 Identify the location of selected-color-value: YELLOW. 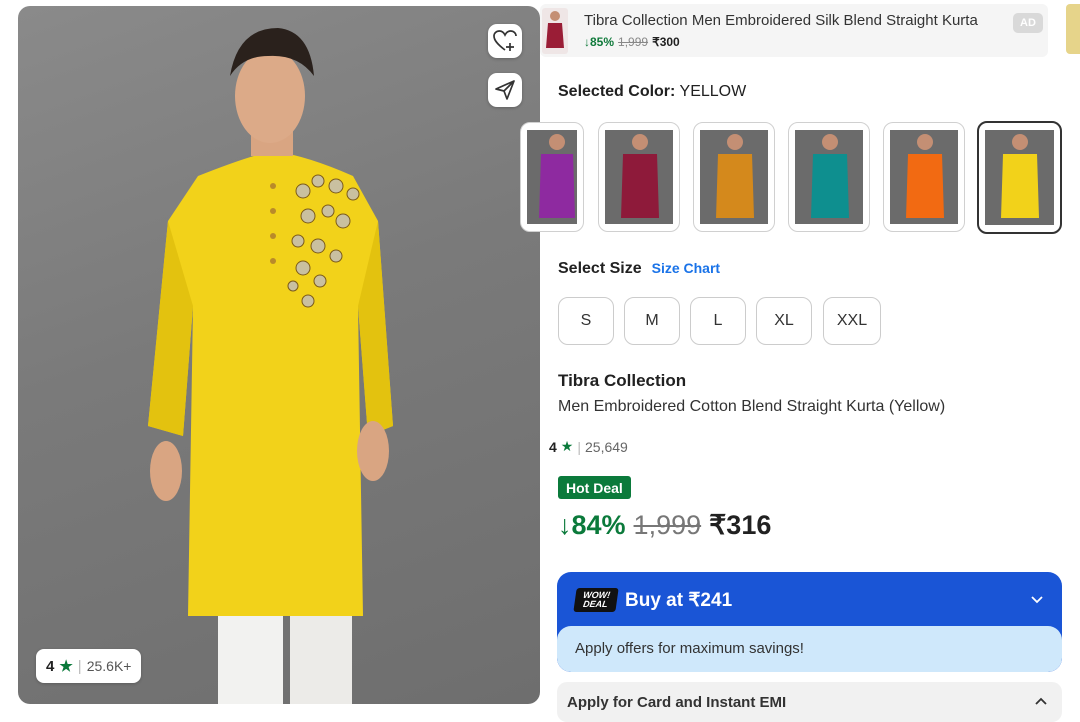
(713, 91).